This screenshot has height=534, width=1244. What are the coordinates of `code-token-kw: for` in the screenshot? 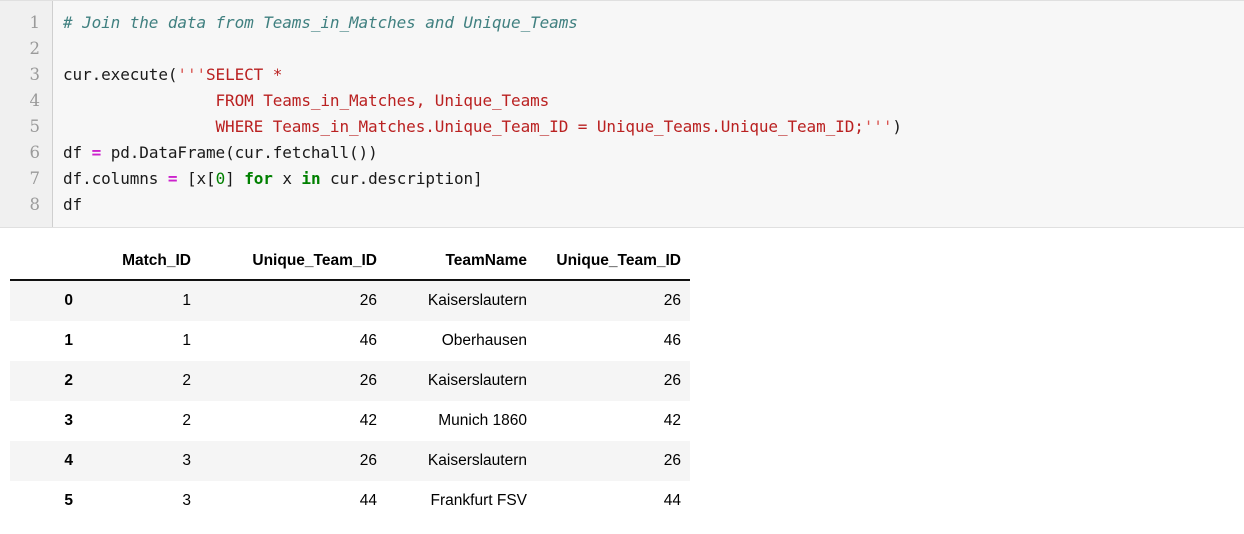 It's located at (258, 178).